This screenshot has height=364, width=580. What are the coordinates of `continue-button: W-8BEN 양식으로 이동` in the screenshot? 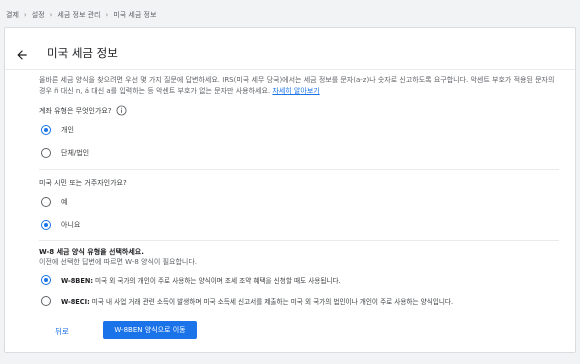 It's located at (150, 330).